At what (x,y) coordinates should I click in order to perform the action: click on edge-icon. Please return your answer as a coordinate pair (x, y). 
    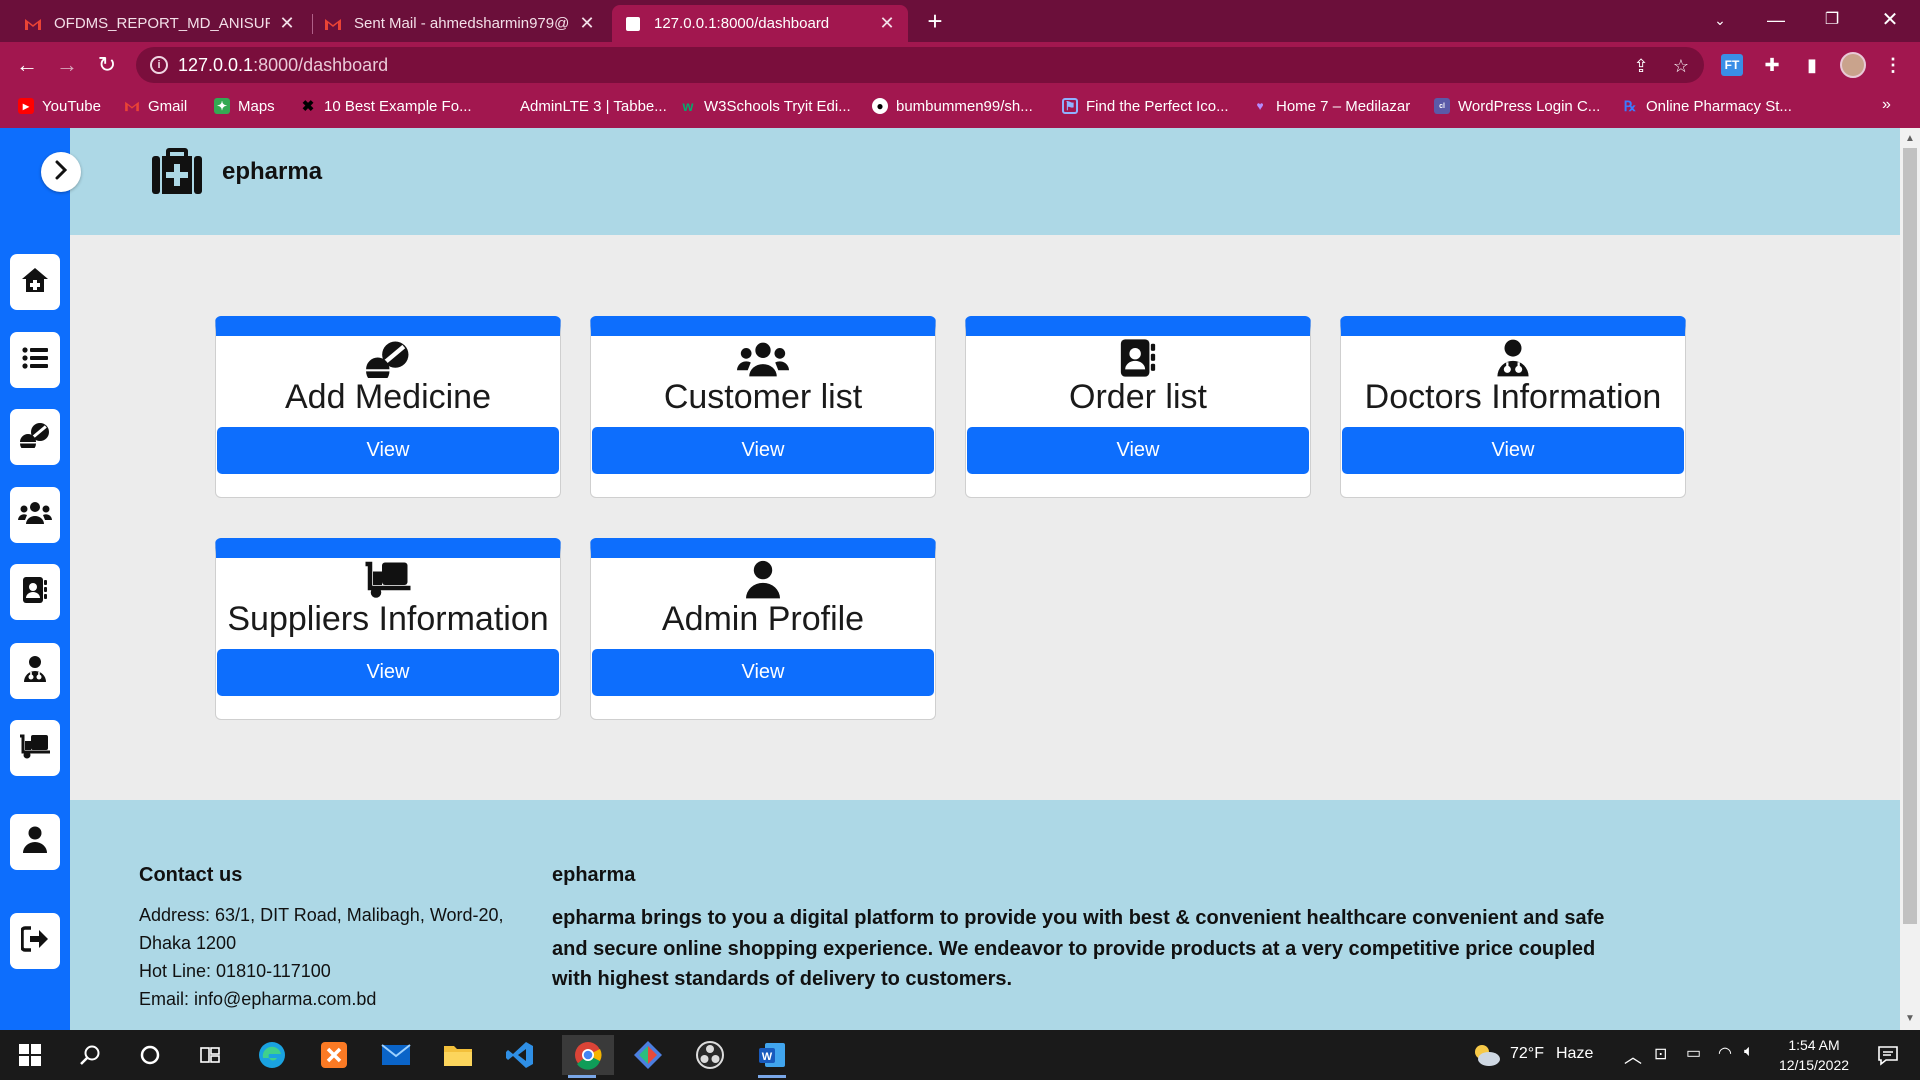
    Looking at the image, I should click on (272, 1055).